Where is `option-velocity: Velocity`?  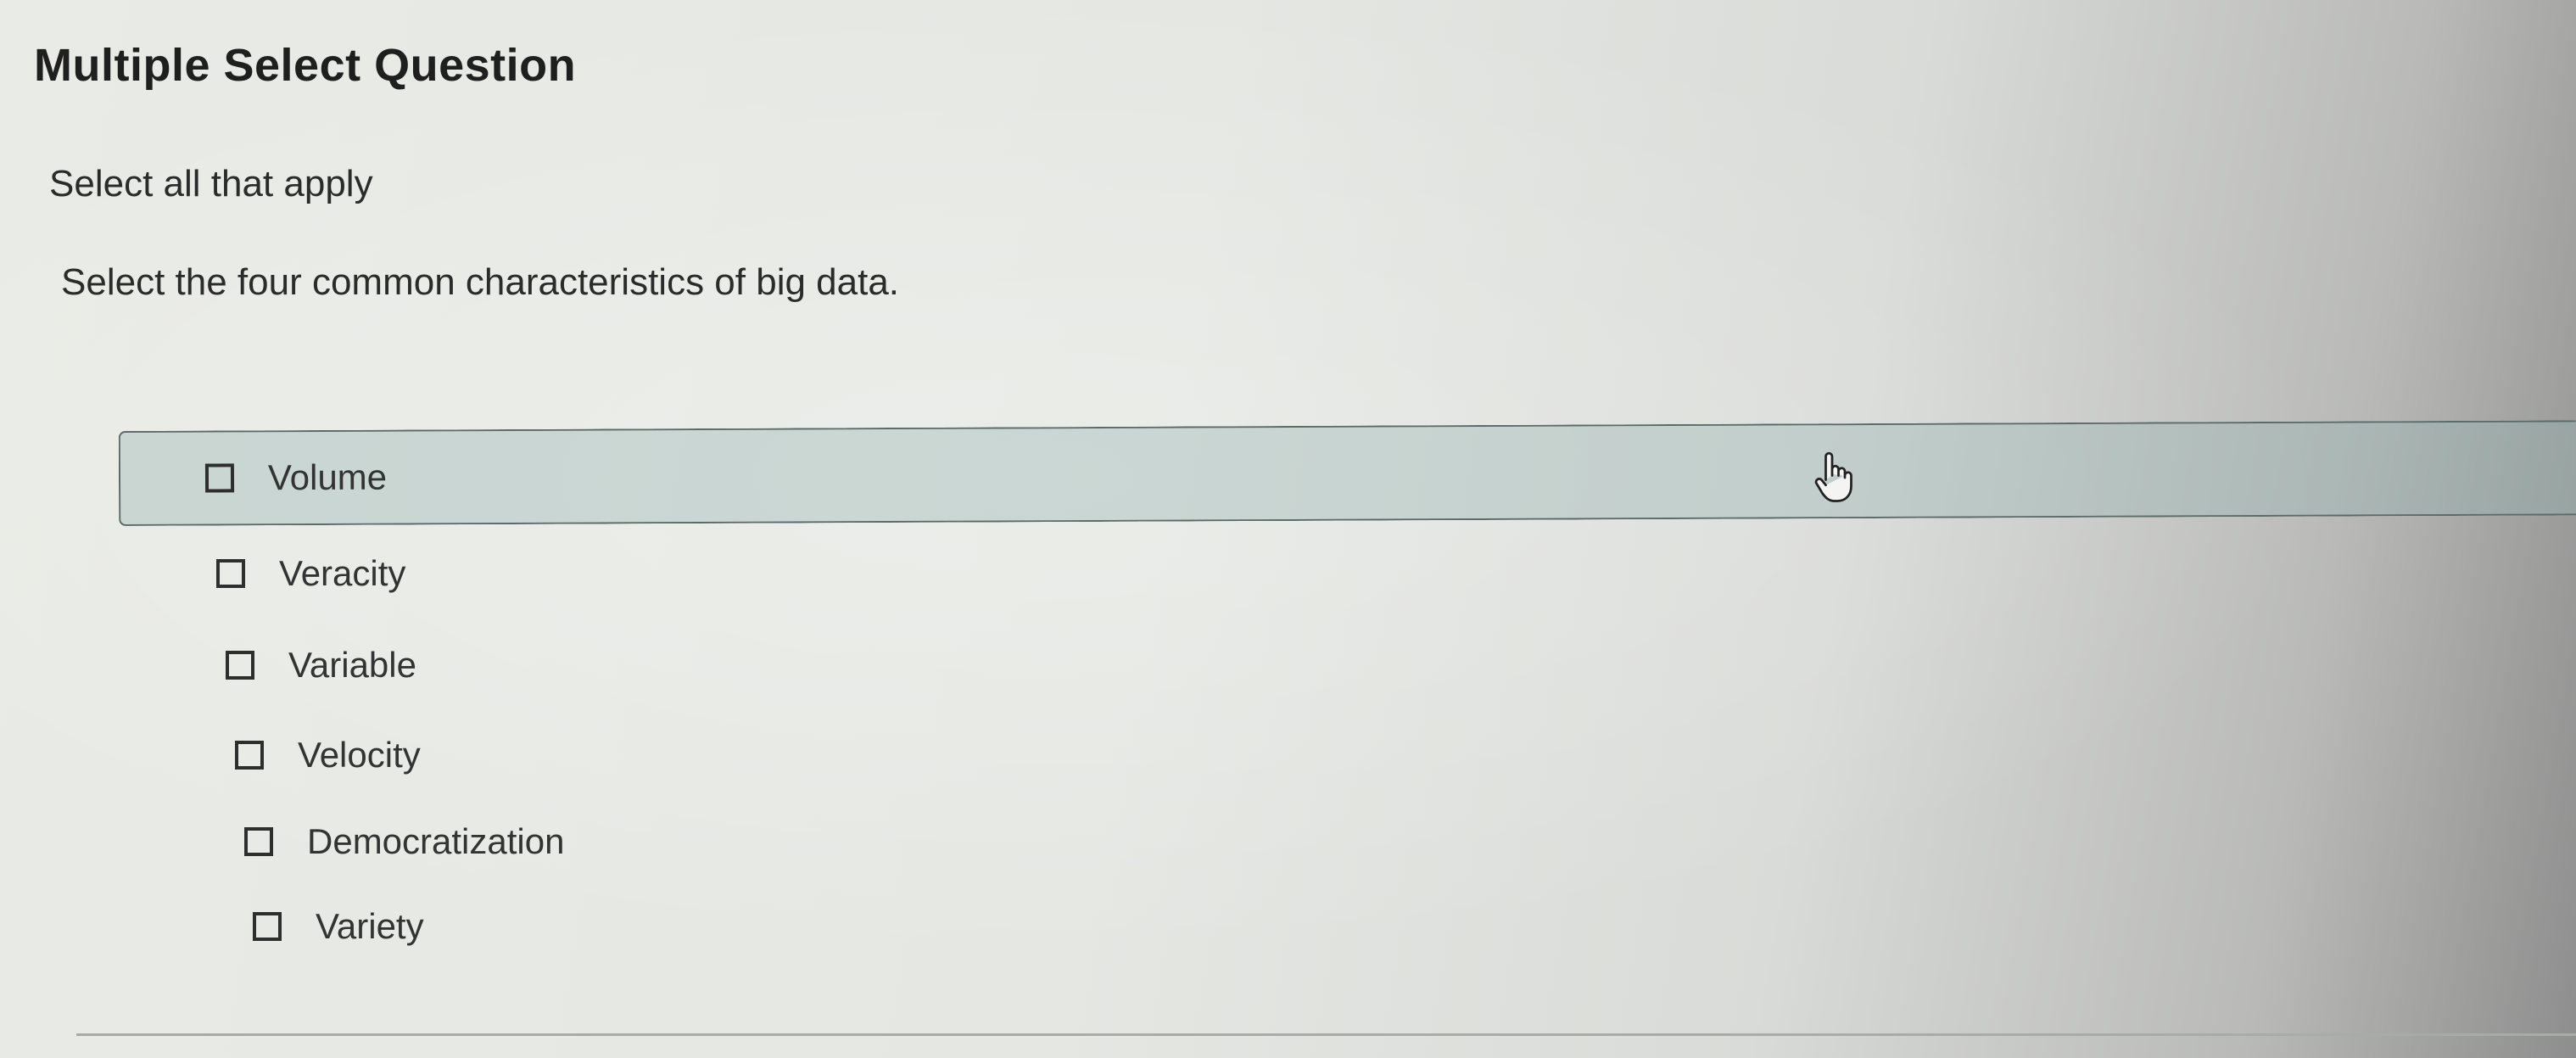 option-velocity: Velocity is located at coordinates (328, 755).